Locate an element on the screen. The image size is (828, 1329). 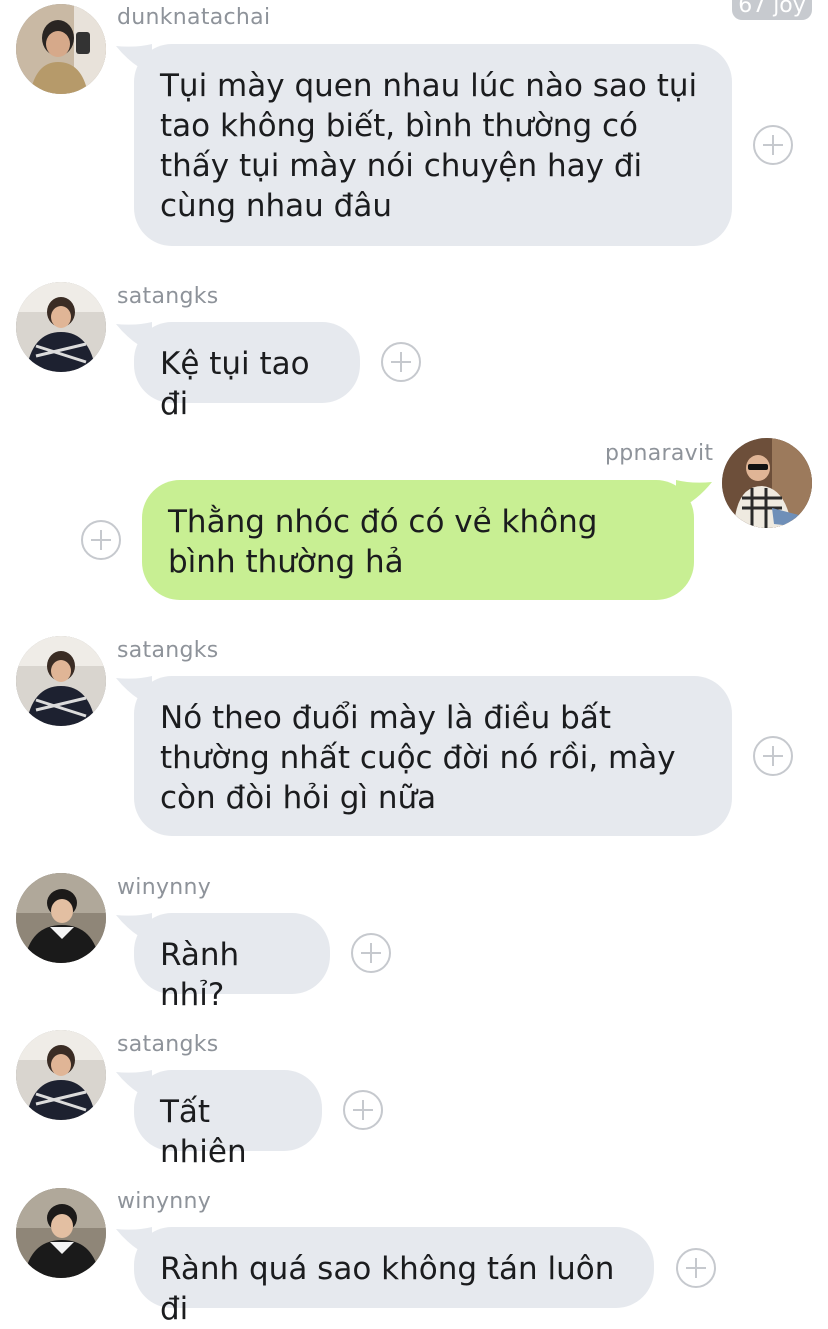
username: ppnaravit is located at coordinates (659, 453).